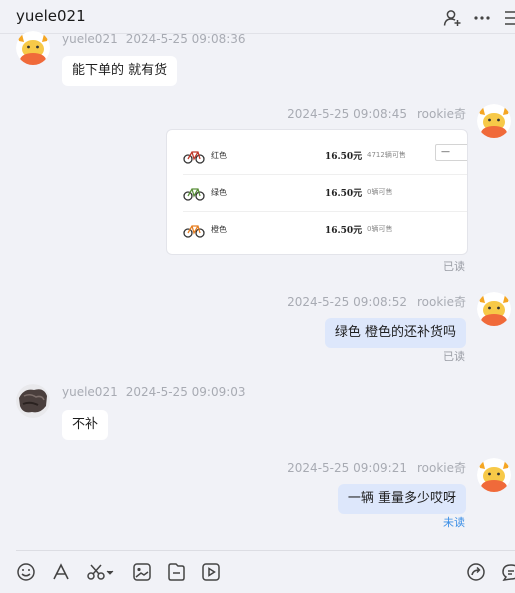 The width and height of the screenshot is (515, 593). I want to click on message-time: 2024-5-25 09:08:45, so click(347, 114).